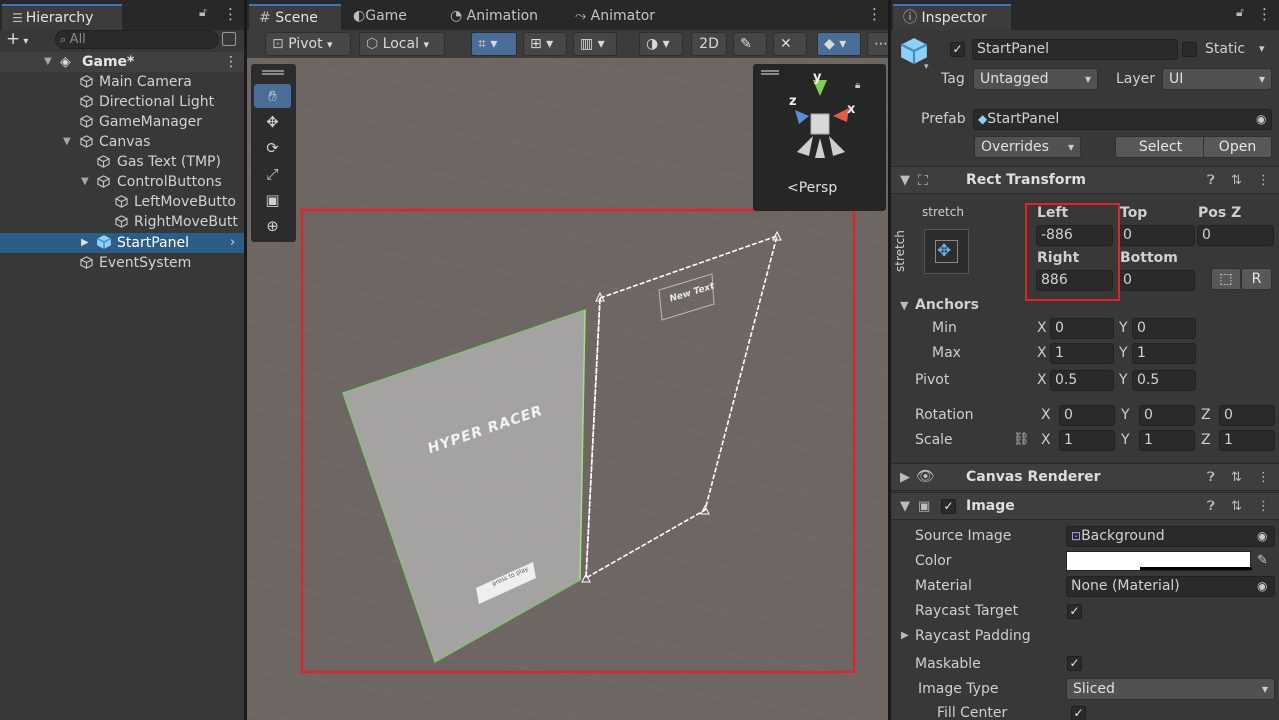 The image size is (1279, 720). Describe the element at coordinates (1021, 439) in the screenshot. I see `constrain-proportions-icon: ⛓︎` at that location.